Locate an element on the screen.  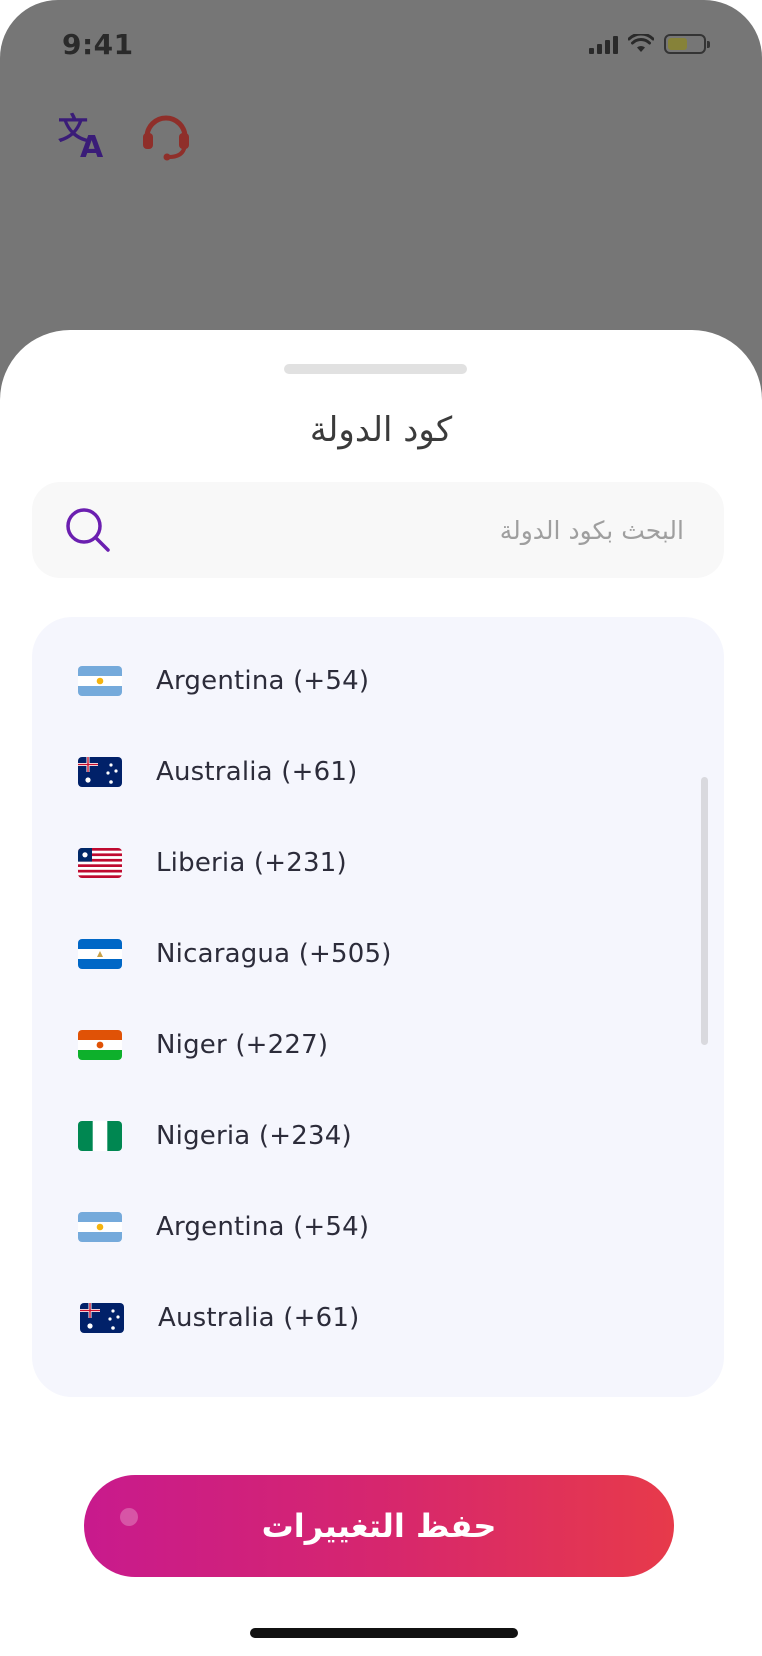
country-label: Nicaragua (+505) is located at coordinates (274, 954).